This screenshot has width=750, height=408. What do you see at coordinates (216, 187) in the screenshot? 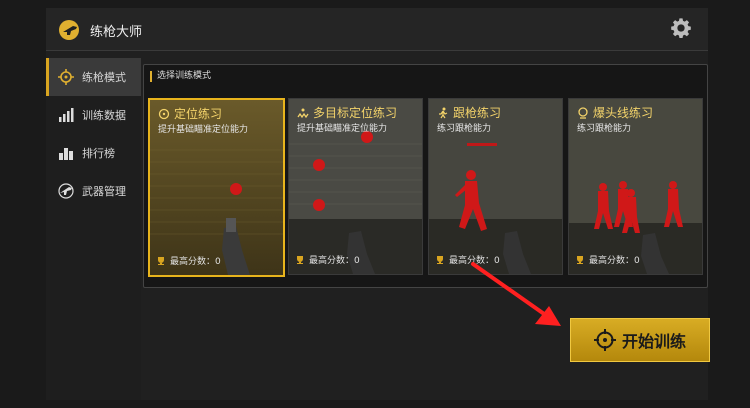
I see `mode-card-positioning: 定位练习 提升基础瞄准定位能力 最高分数：0` at bounding box center [216, 187].